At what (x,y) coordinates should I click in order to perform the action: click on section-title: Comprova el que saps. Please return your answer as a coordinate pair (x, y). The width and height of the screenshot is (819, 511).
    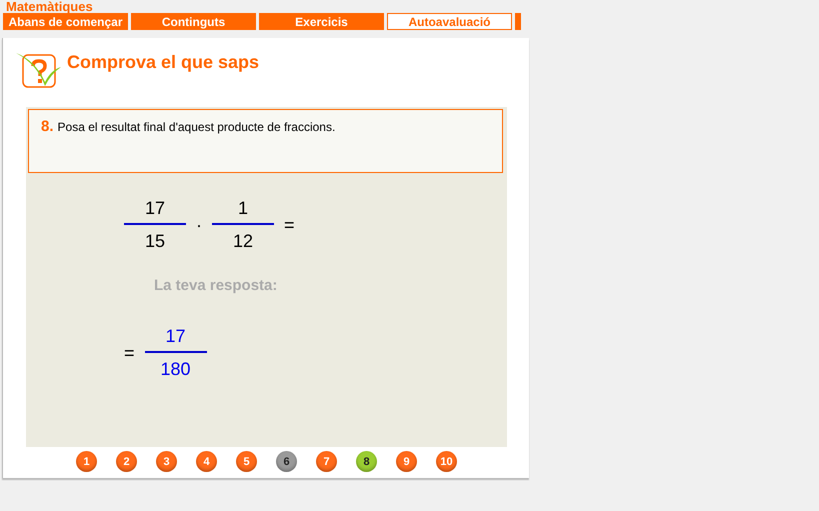
    Looking at the image, I should click on (163, 62).